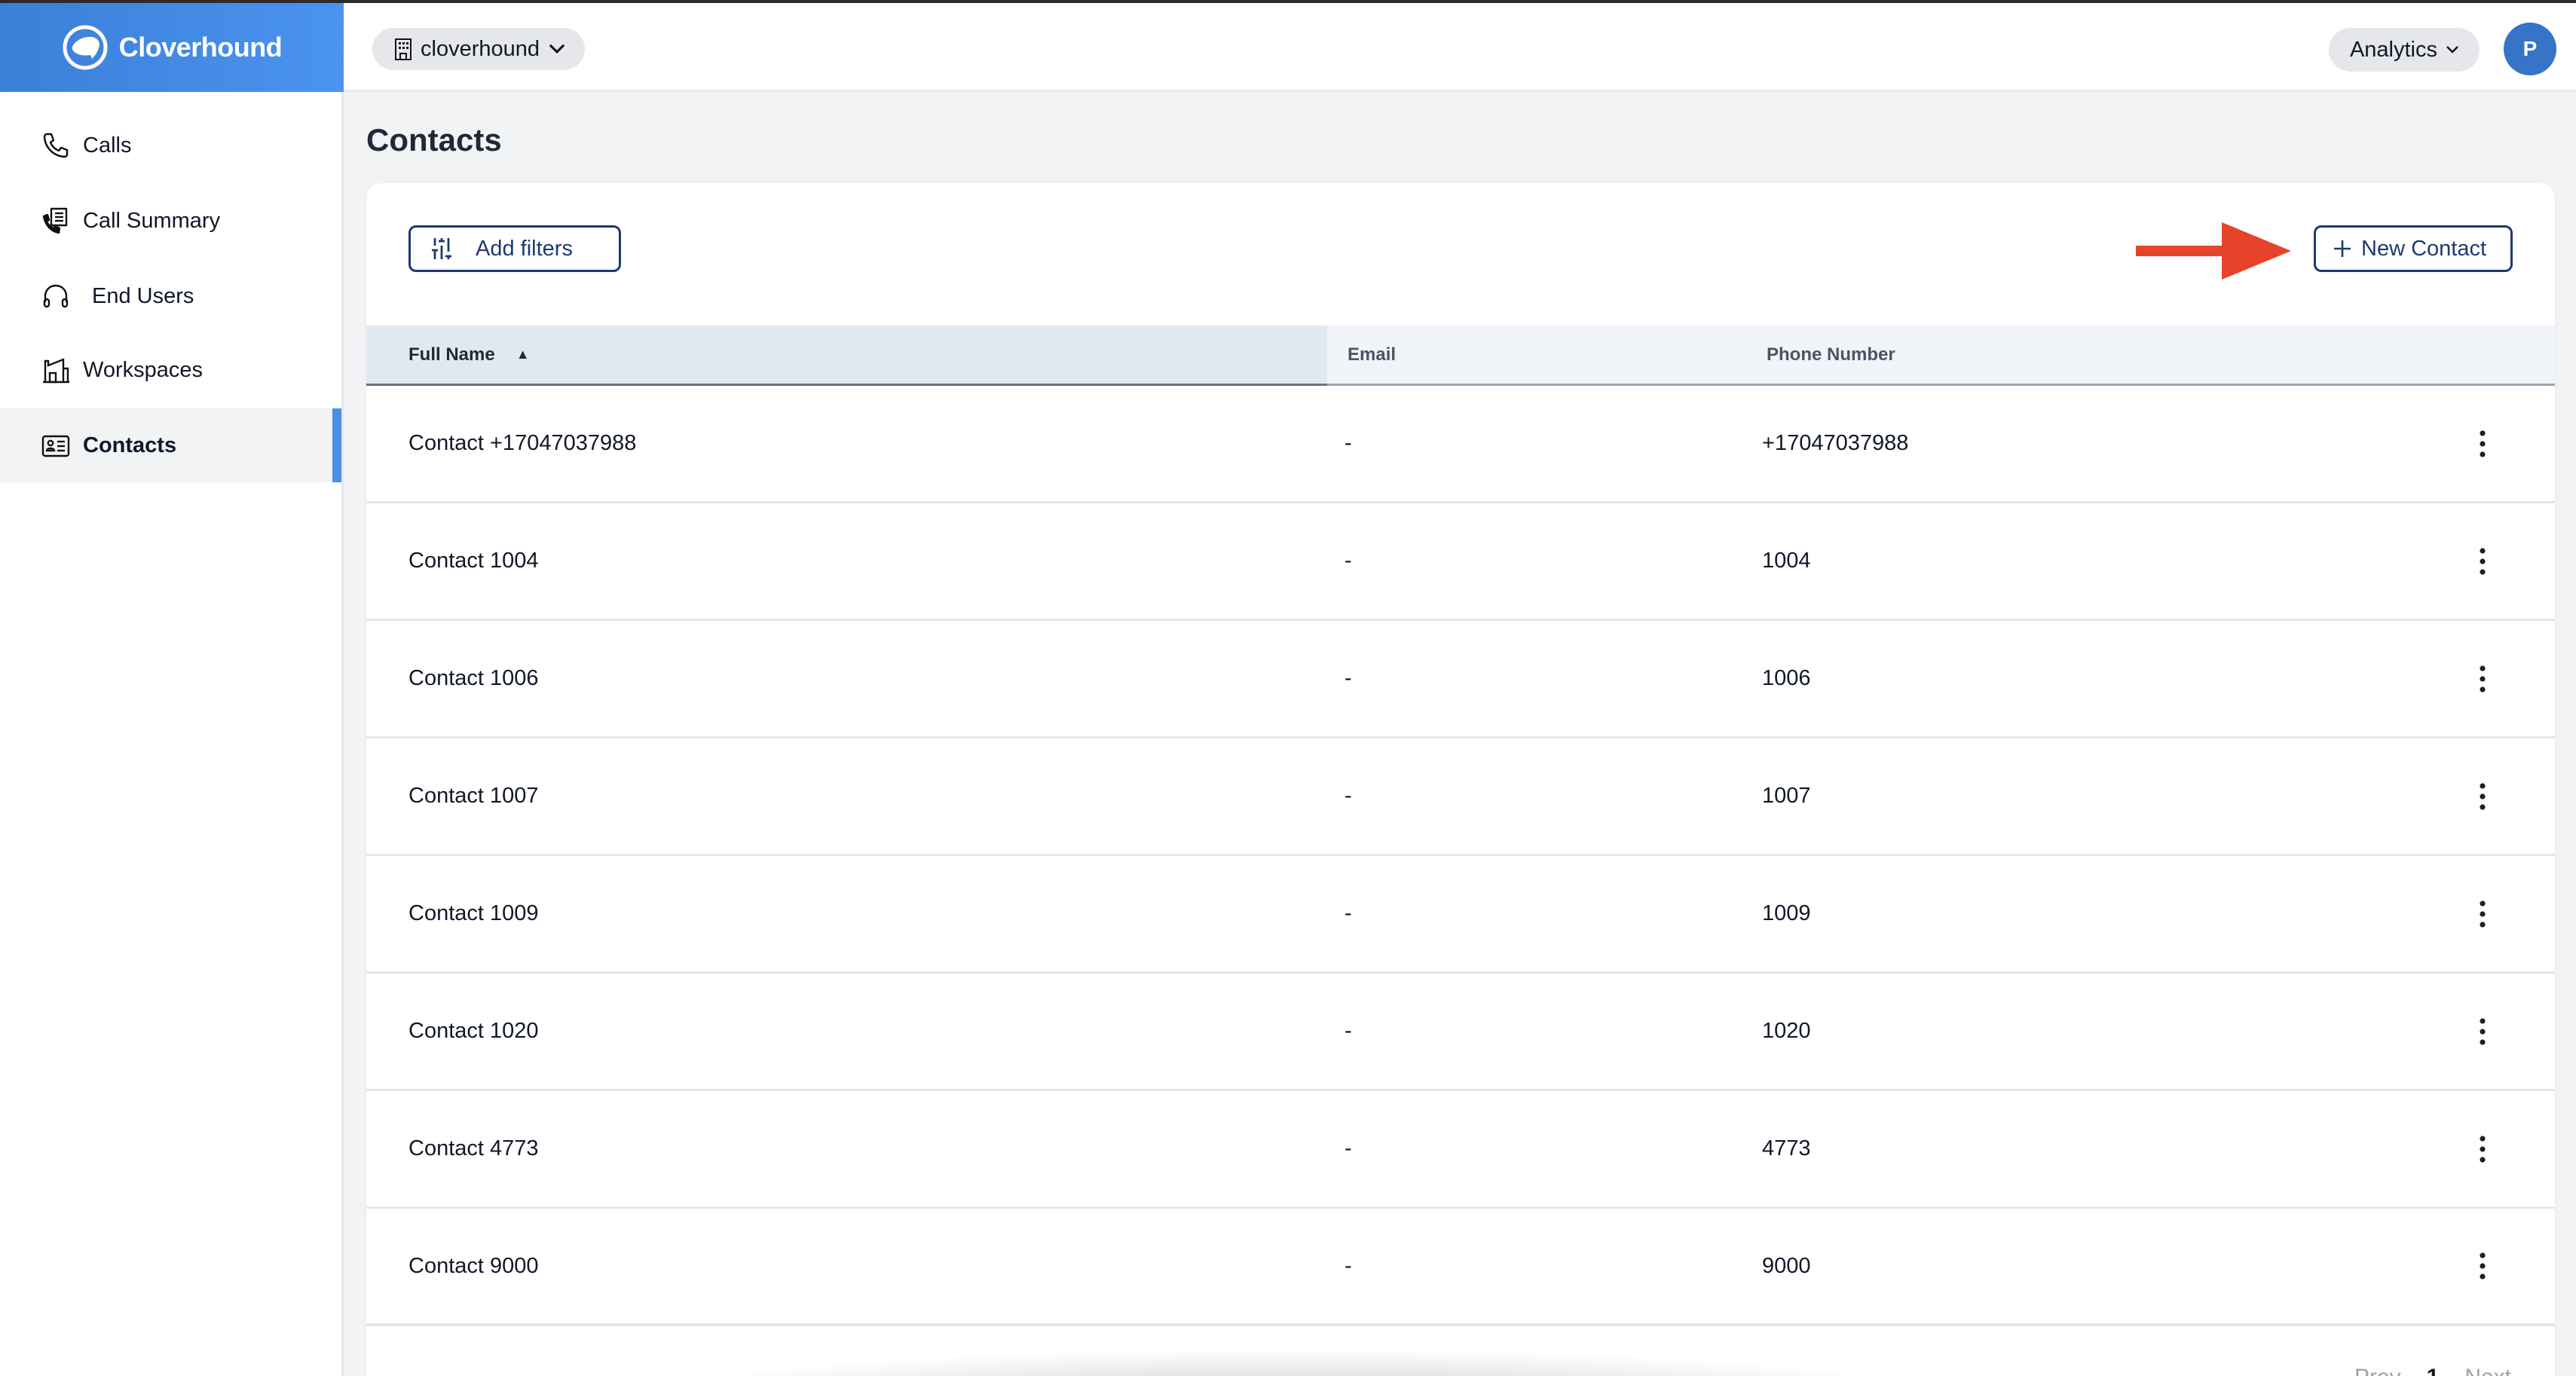 This screenshot has width=2576, height=1376. What do you see at coordinates (523, 355) in the screenshot?
I see `sort-ascending-icon: ▲` at bounding box center [523, 355].